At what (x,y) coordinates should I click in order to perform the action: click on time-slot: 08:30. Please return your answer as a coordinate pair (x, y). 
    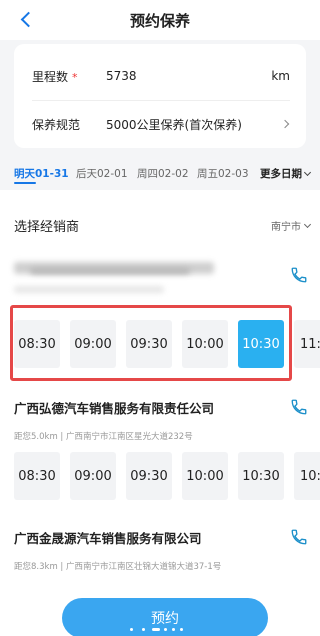
    Looking at the image, I should click on (37, 476).